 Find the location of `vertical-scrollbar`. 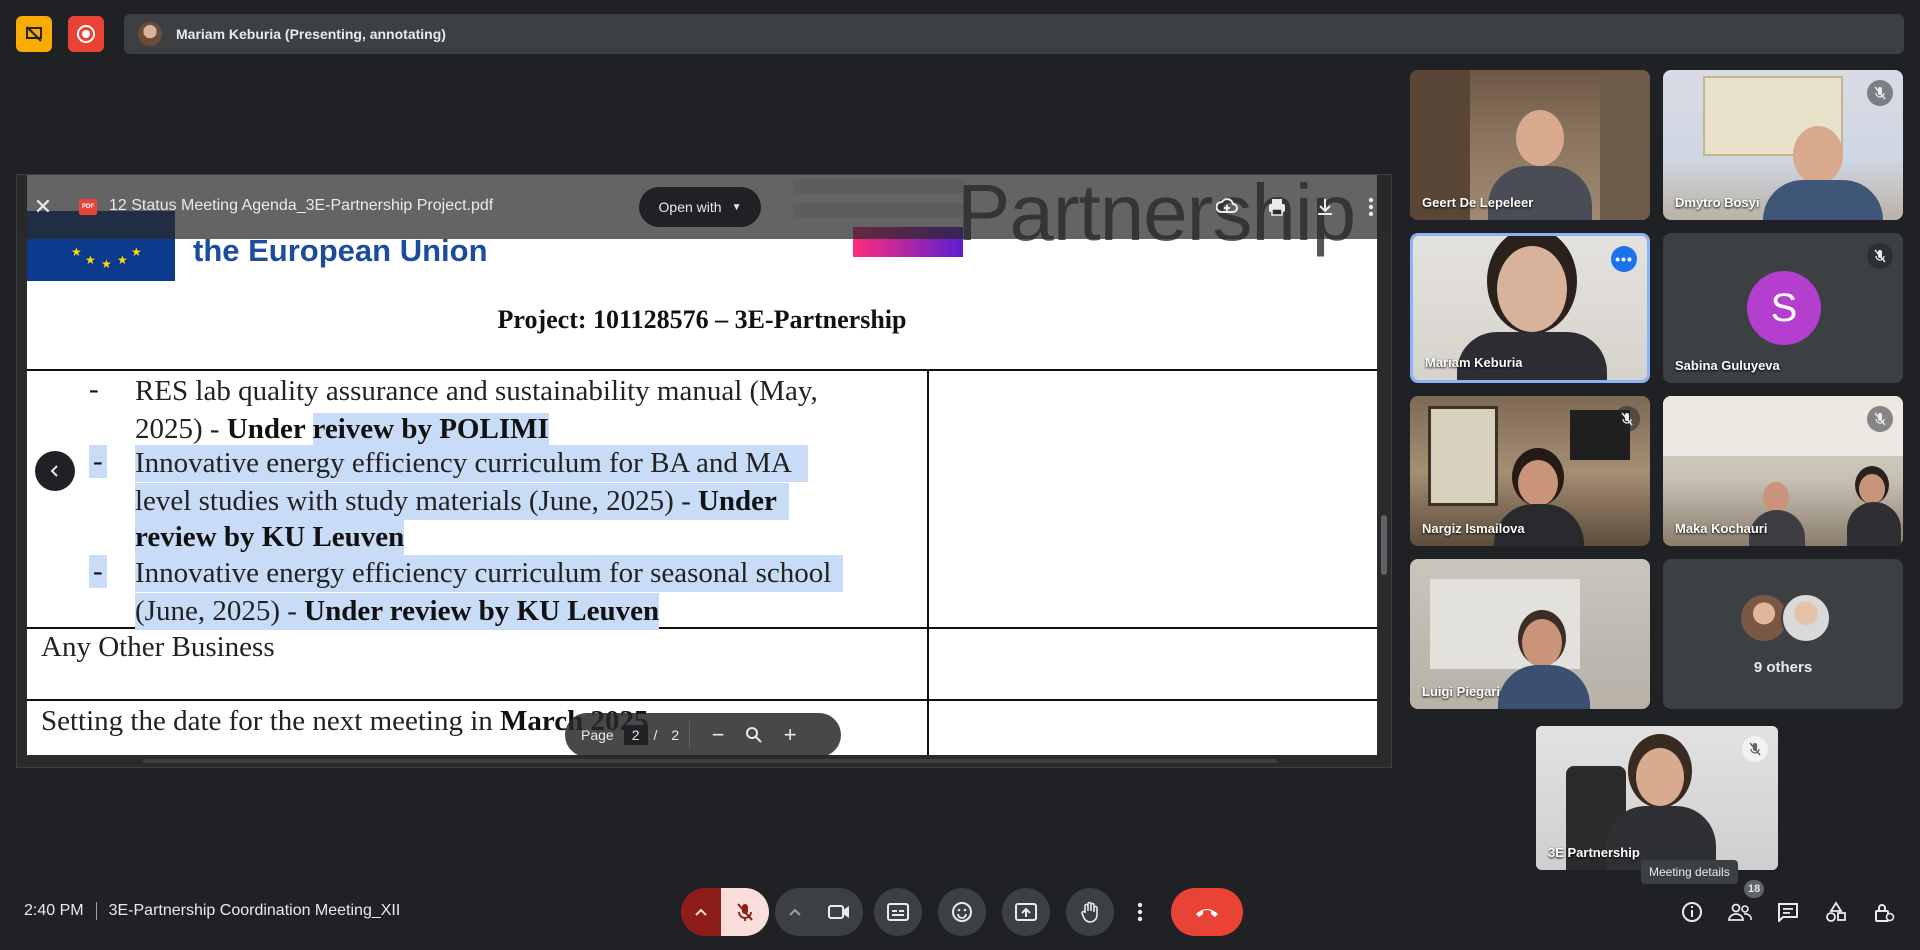

vertical-scrollbar is located at coordinates (1384, 545).